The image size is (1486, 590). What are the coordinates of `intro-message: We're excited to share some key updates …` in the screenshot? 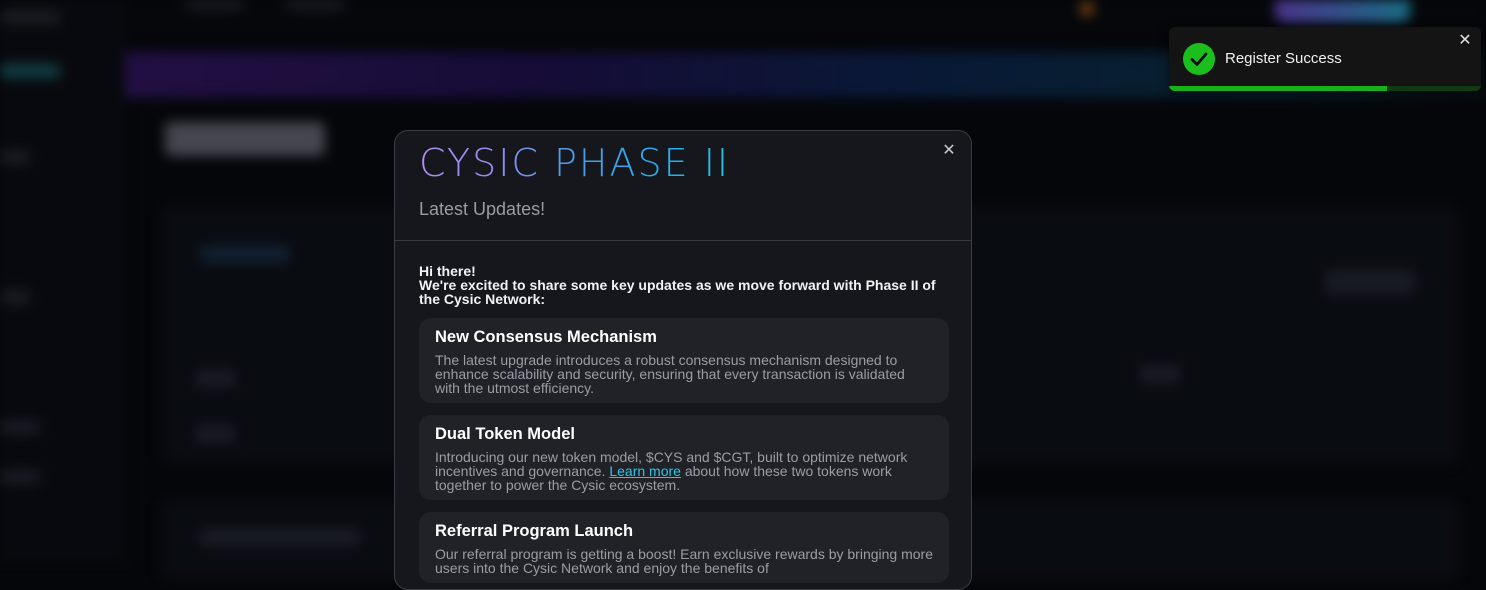 It's located at (677, 292).